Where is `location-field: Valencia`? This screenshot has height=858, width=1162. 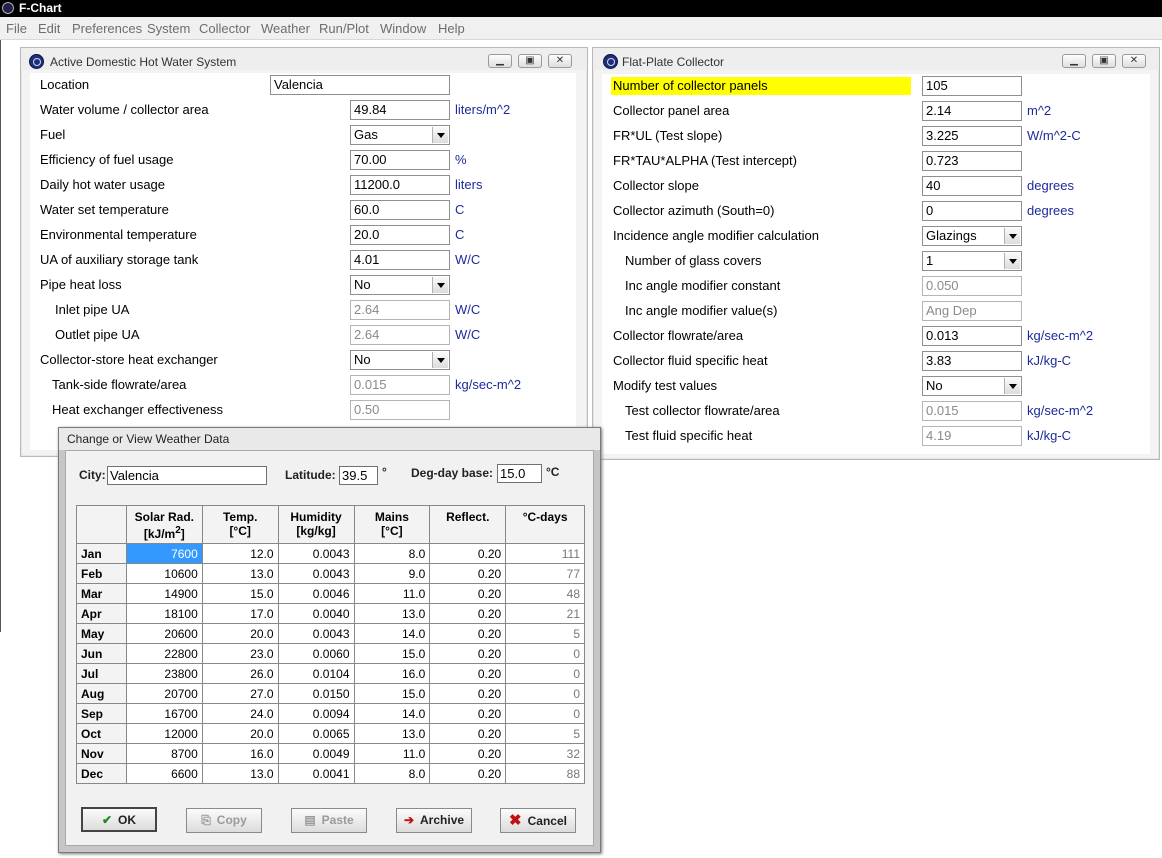
location-field: Valencia is located at coordinates (360, 85).